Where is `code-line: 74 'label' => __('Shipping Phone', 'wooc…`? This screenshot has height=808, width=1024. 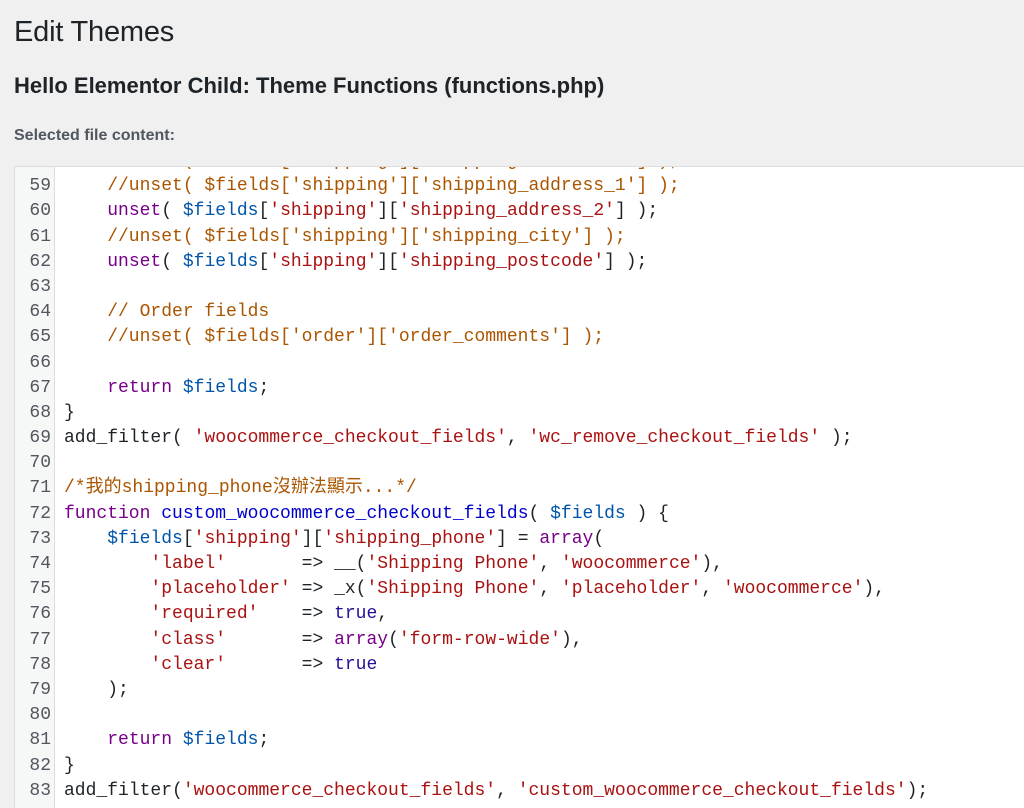
code-line: 74 'label' => __('Shipping Phone', 'wooc… is located at coordinates (519, 564).